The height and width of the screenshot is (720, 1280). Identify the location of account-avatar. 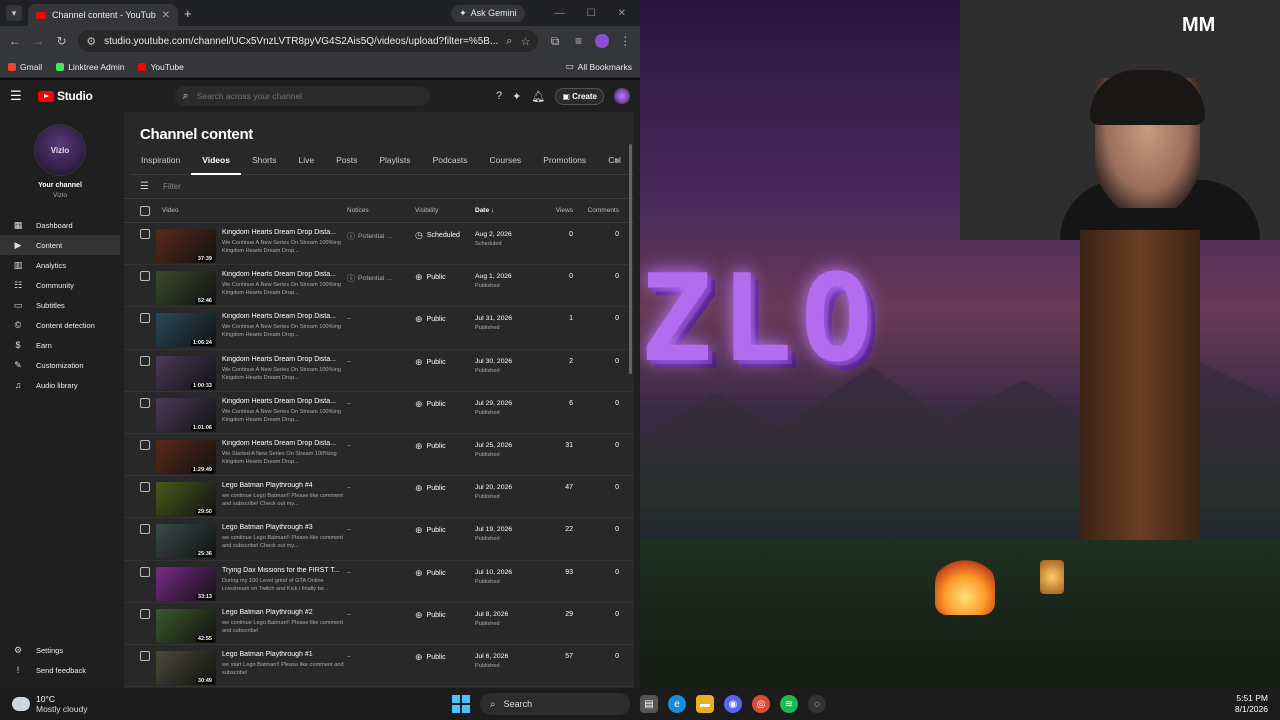
(622, 96).